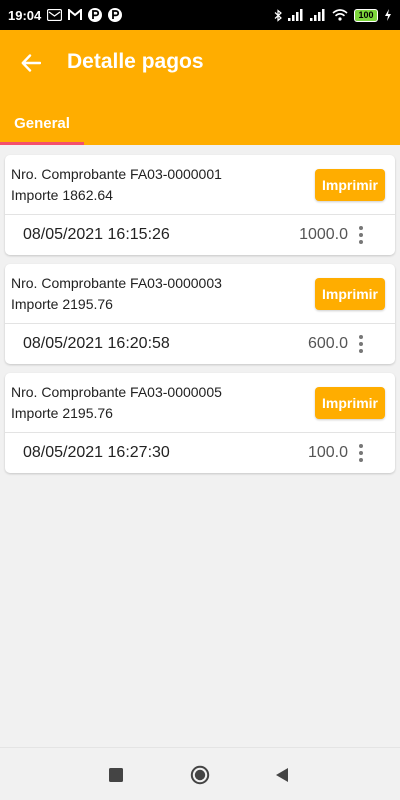  Describe the element at coordinates (42, 143) in the screenshot. I see `tab-indicator` at that location.